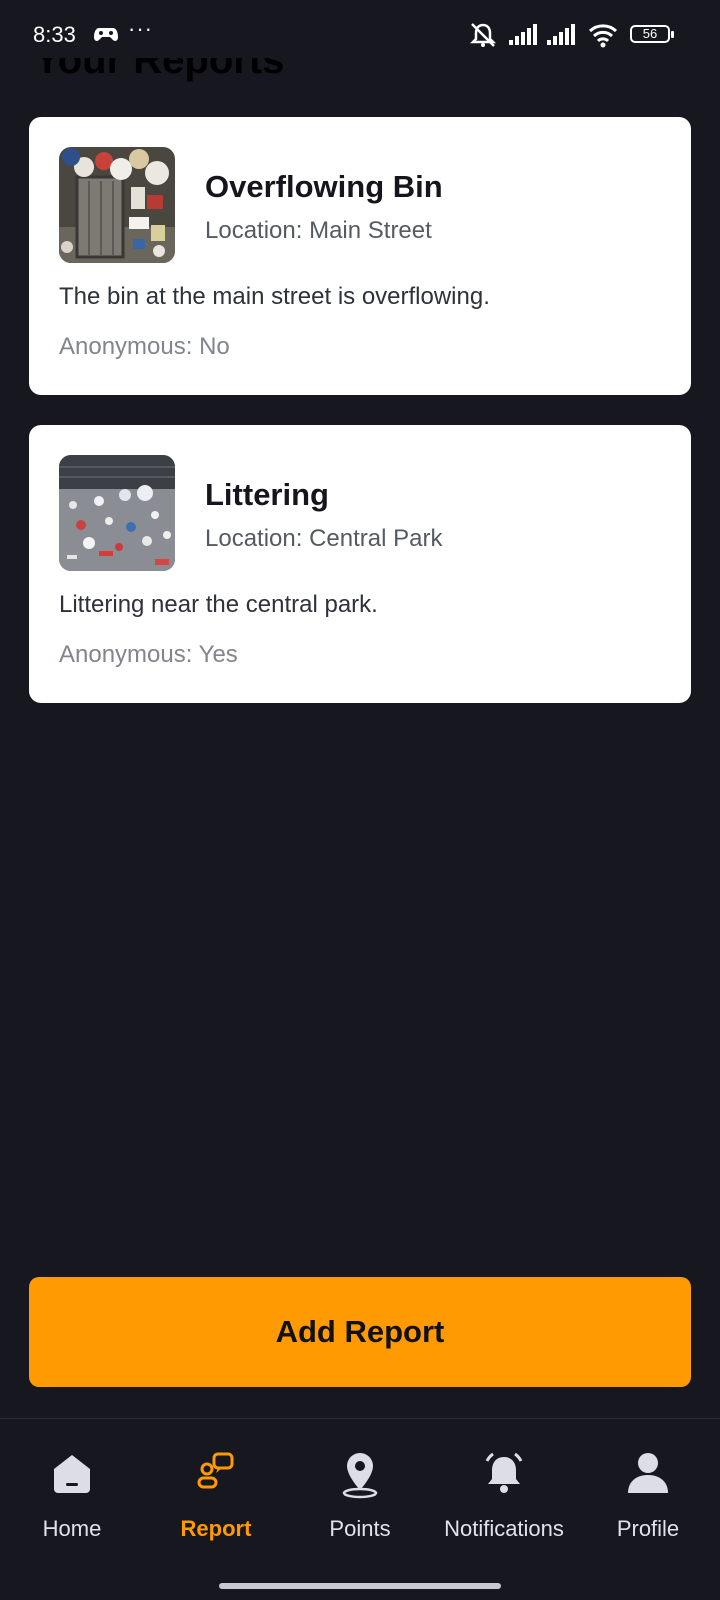 The width and height of the screenshot is (720, 1600). What do you see at coordinates (148, 654) in the screenshot?
I see `report-anonymous: Anonymous: Yes` at bounding box center [148, 654].